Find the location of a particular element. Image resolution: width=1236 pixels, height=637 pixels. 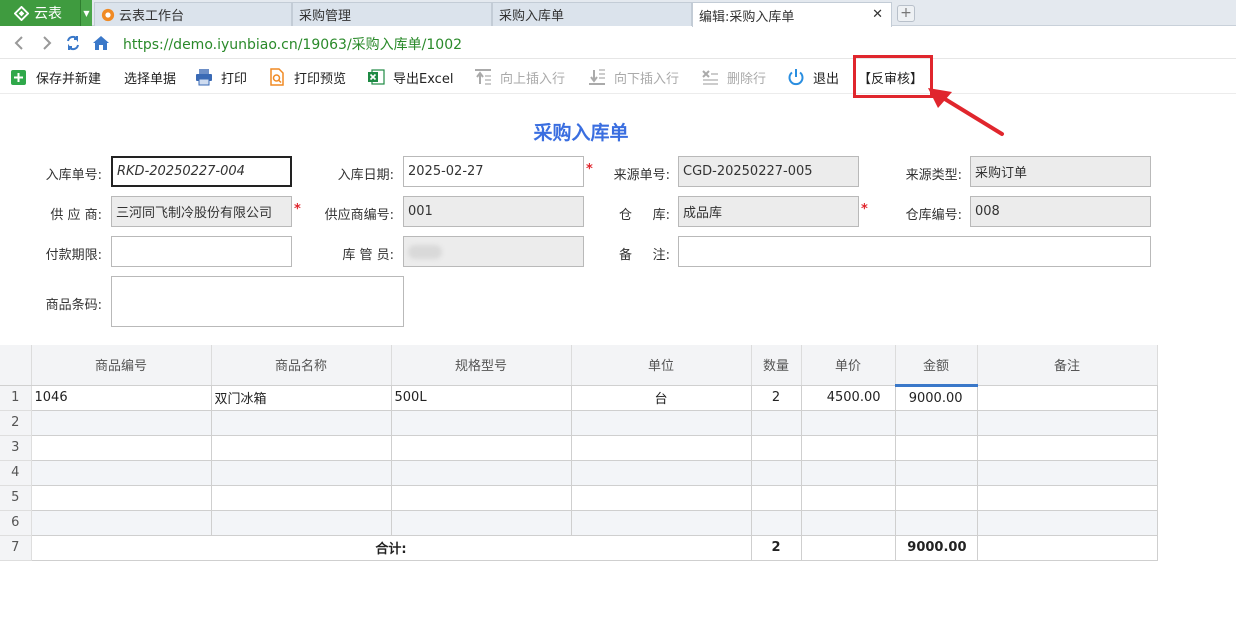

column-header: 数量 is located at coordinates (776, 365).